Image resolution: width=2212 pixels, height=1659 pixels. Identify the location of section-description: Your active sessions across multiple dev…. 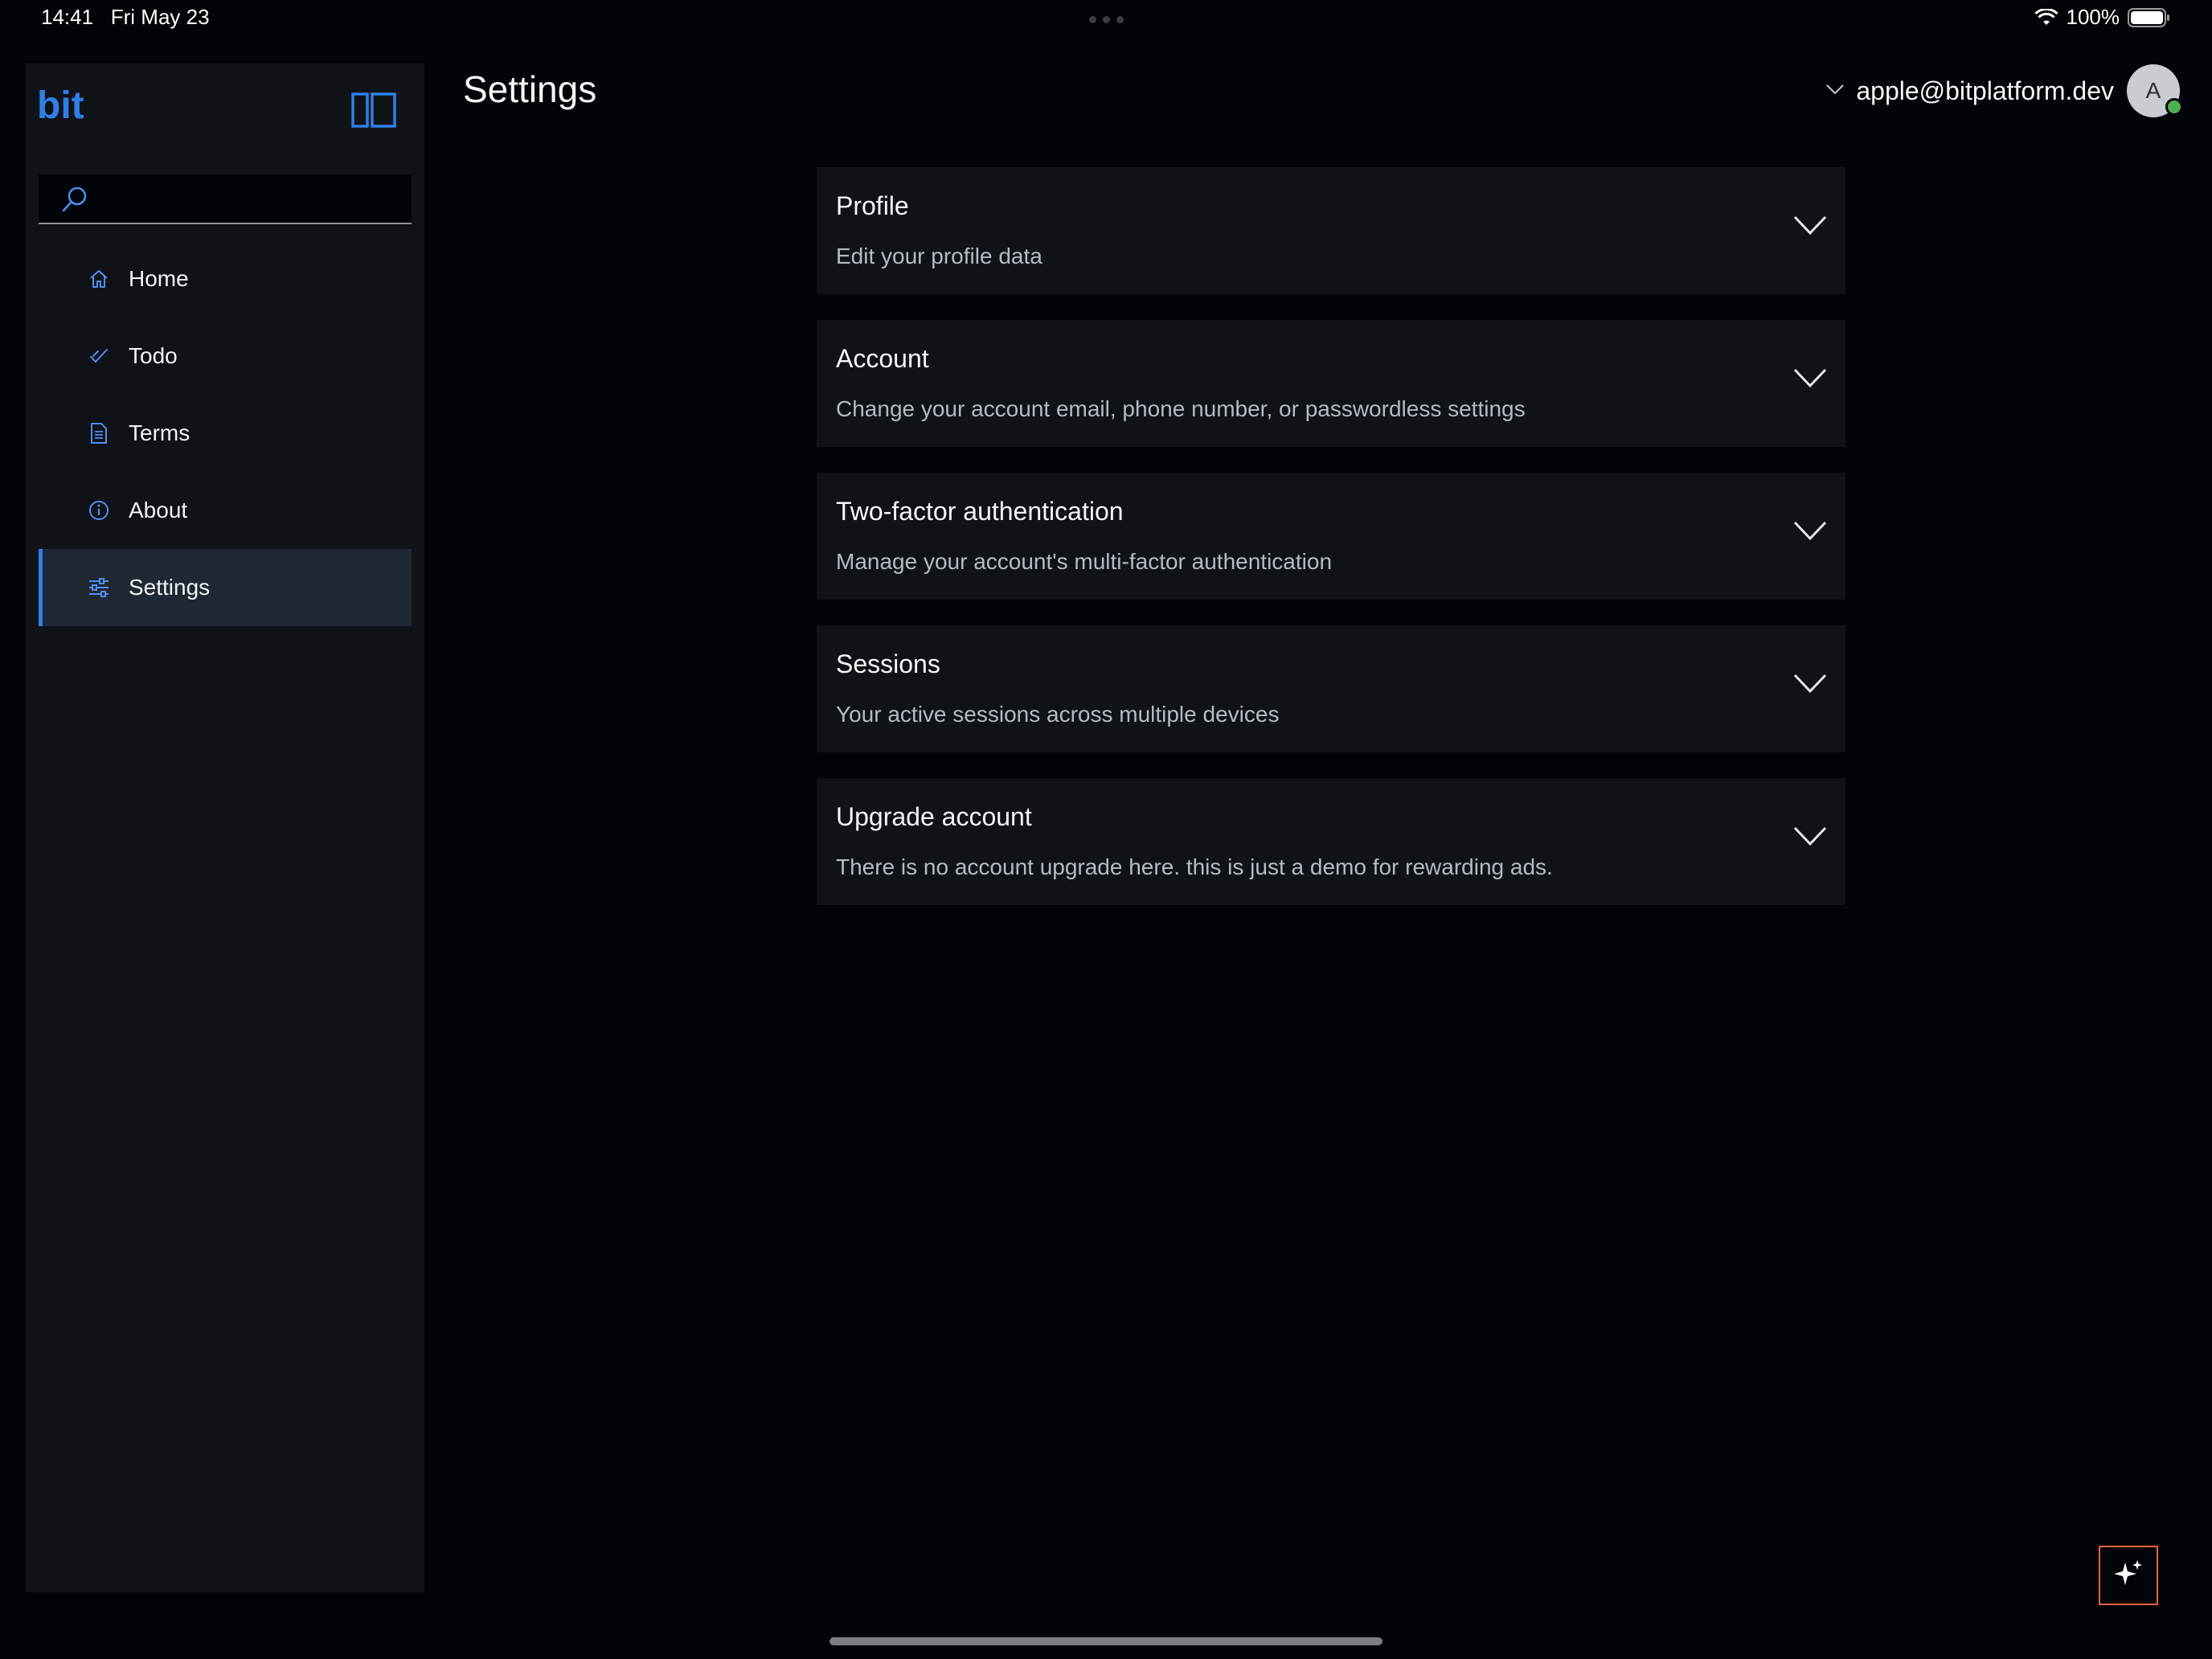
(1058, 714).